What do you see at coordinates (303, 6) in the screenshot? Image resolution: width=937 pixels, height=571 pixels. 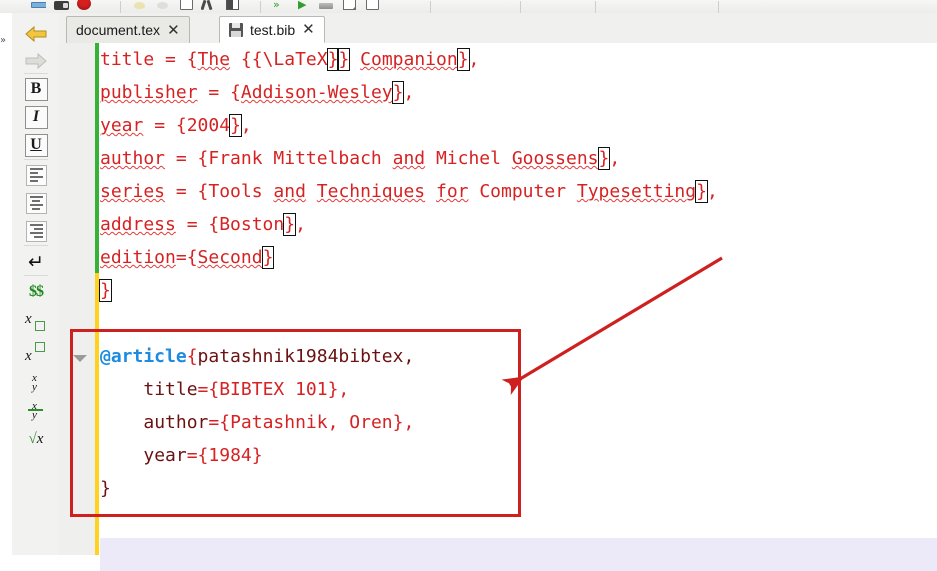 I see `green-arrow-icon: ▶` at bounding box center [303, 6].